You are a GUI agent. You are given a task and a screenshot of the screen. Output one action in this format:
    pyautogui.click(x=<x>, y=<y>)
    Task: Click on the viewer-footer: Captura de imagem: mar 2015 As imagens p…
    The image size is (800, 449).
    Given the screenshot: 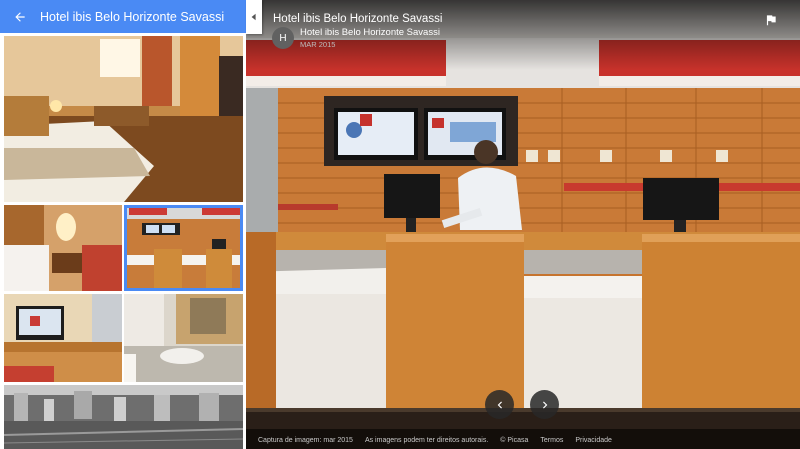 What is the action you would take?
    pyautogui.click(x=435, y=440)
    